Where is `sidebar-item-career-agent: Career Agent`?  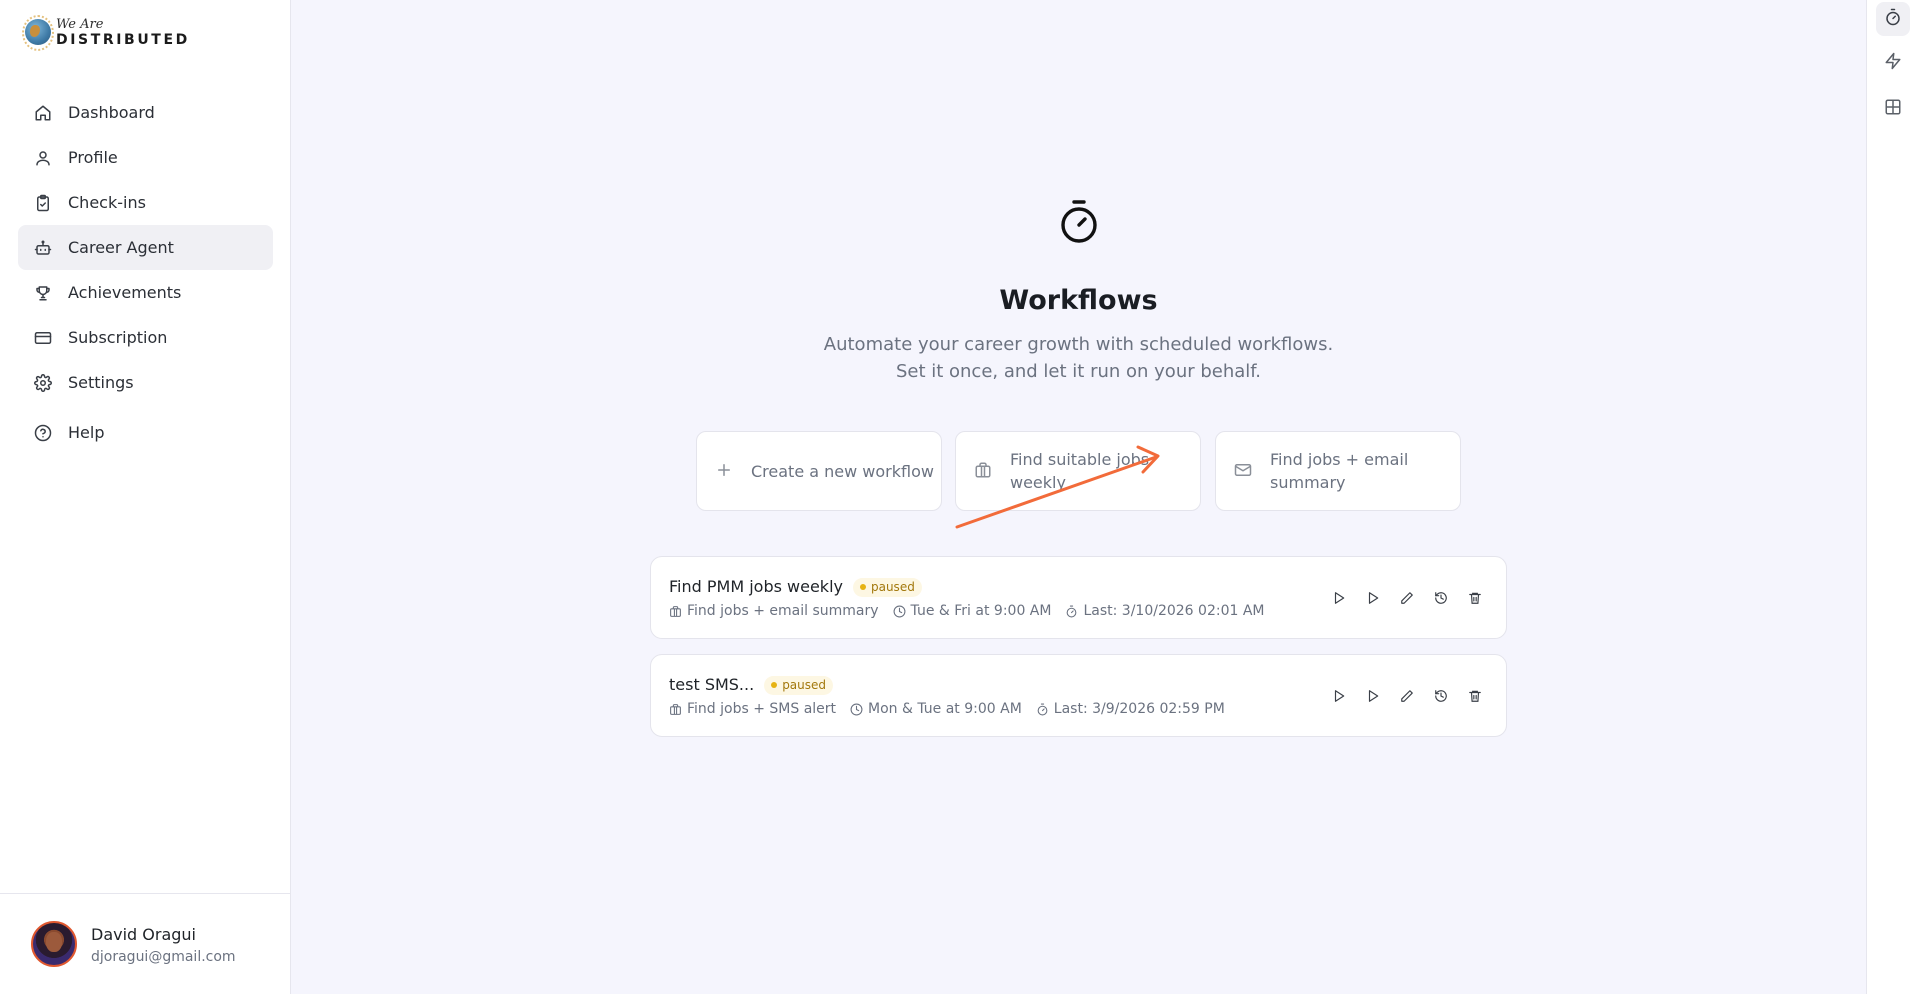
sidebar-item-career-agent: Career Agent is located at coordinates (145, 247).